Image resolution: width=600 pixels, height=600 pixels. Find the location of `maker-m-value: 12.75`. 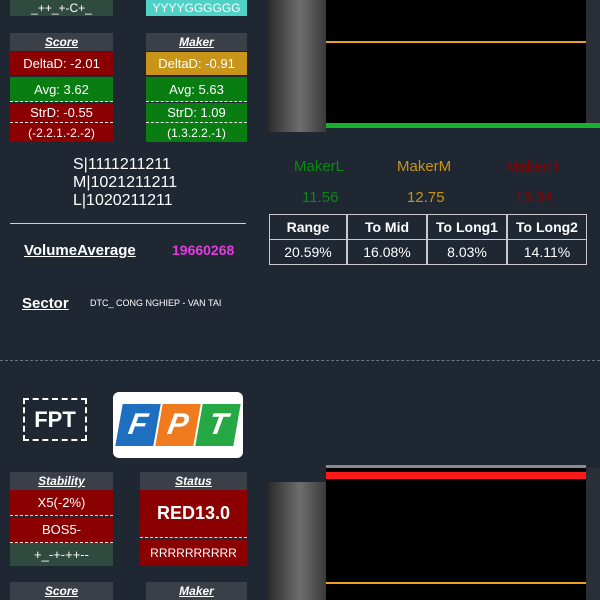

maker-m-value: 12.75 is located at coordinates (426, 197).